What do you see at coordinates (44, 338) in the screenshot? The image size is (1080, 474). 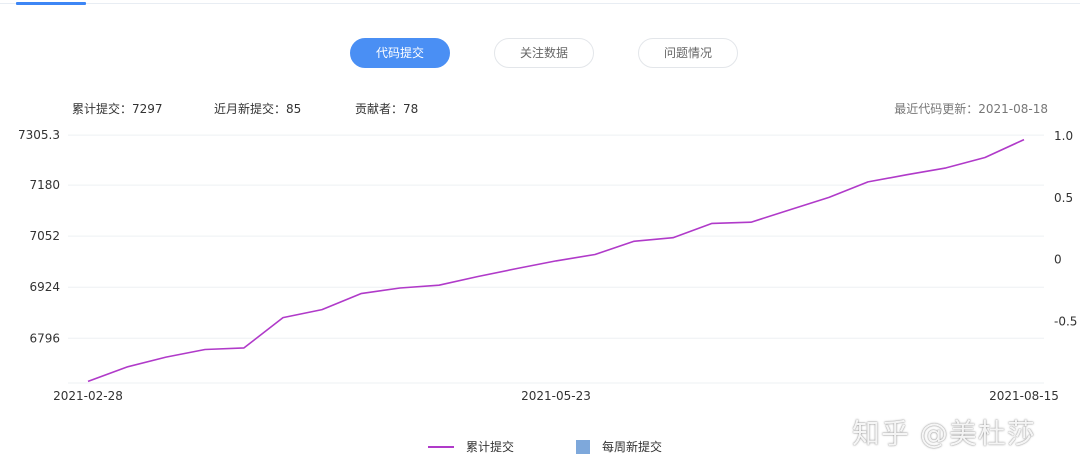 I see `y-tick-label: 6796` at bounding box center [44, 338].